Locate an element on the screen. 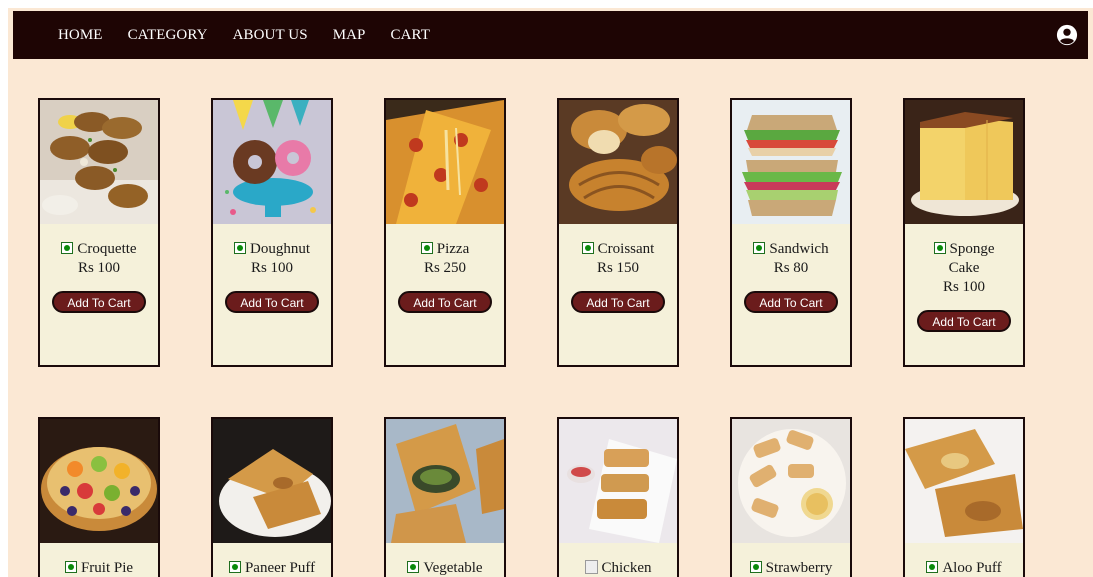 This screenshot has width=1093, height=577. product-name-line: Aloo Puff is located at coordinates (964, 568).